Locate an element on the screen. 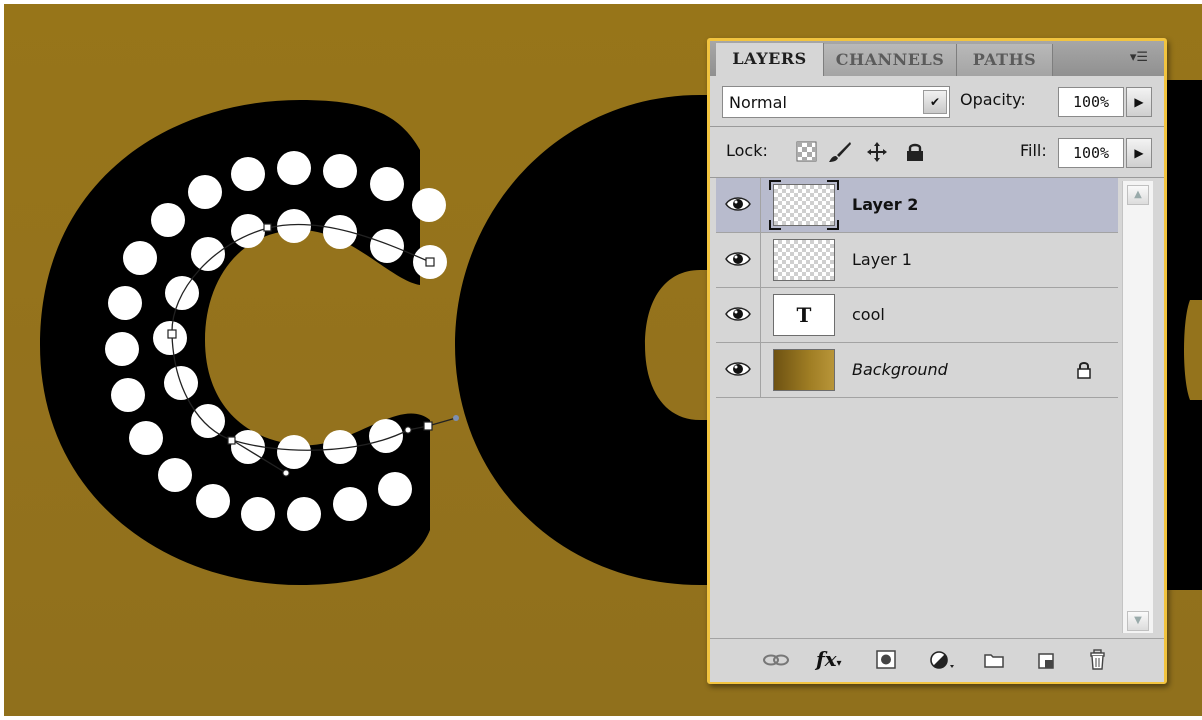  layer-name: Layer 1 is located at coordinates (882, 259).